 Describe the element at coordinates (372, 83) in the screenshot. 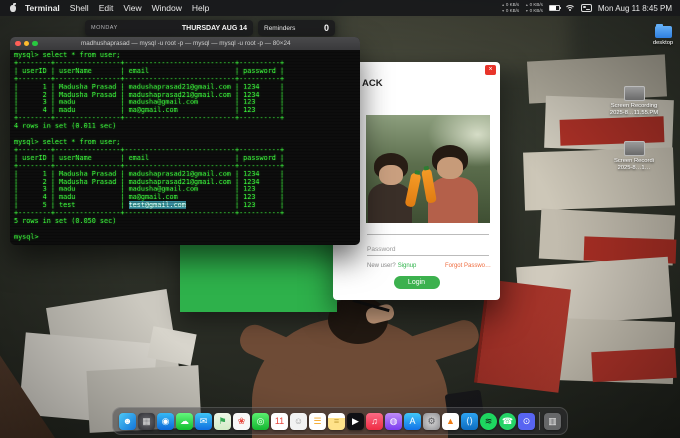

I see `login-title: ACK` at that location.